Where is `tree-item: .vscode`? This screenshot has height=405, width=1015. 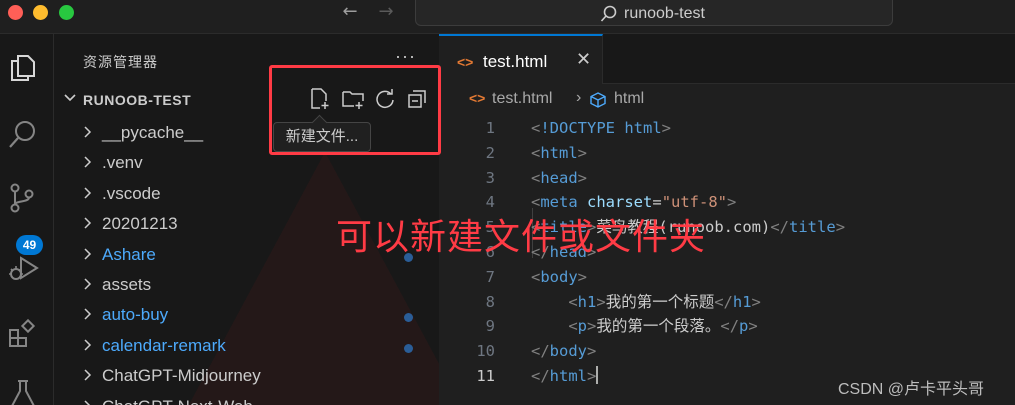
tree-item: .vscode is located at coordinates (246, 194).